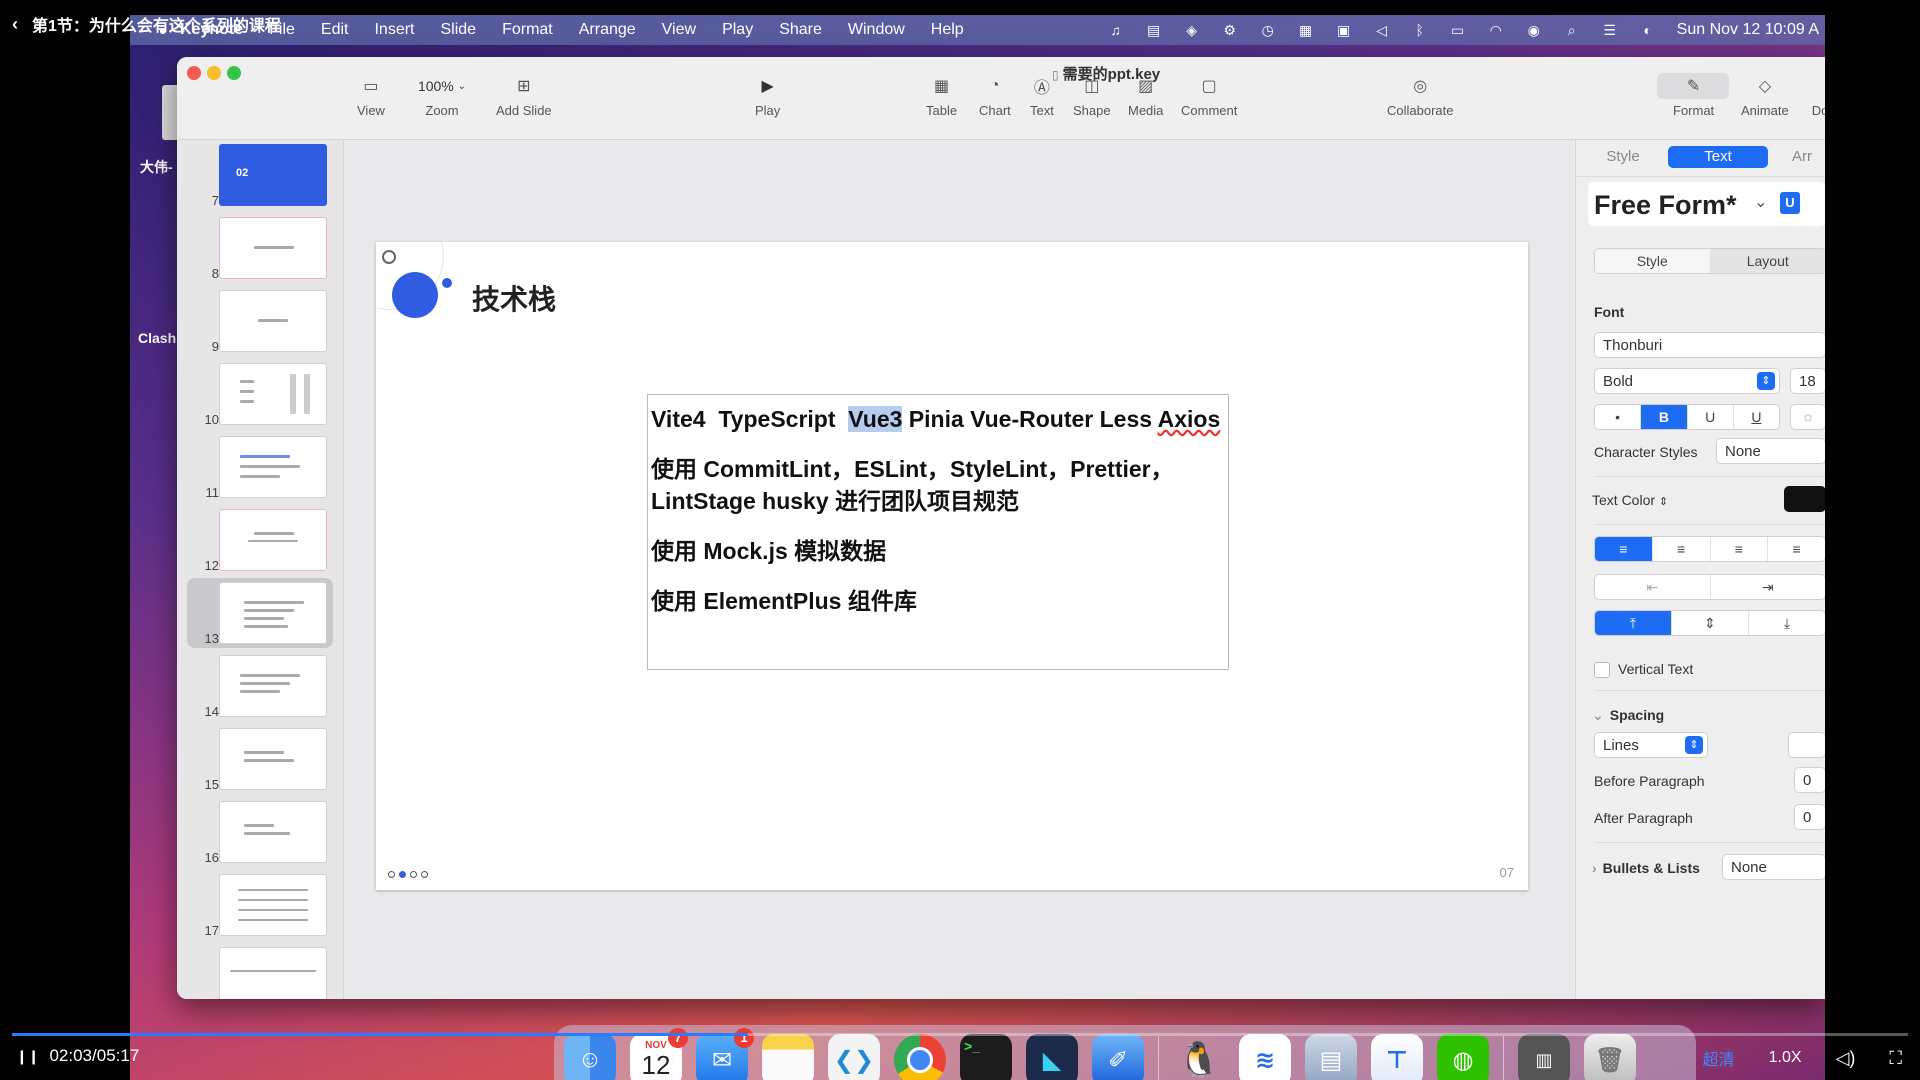 Image resolution: width=1920 pixels, height=1080 pixels. What do you see at coordinates (1693, 96) in the screenshot?
I see `format-button: ✎ Format` at bounding box center [1693, 96].